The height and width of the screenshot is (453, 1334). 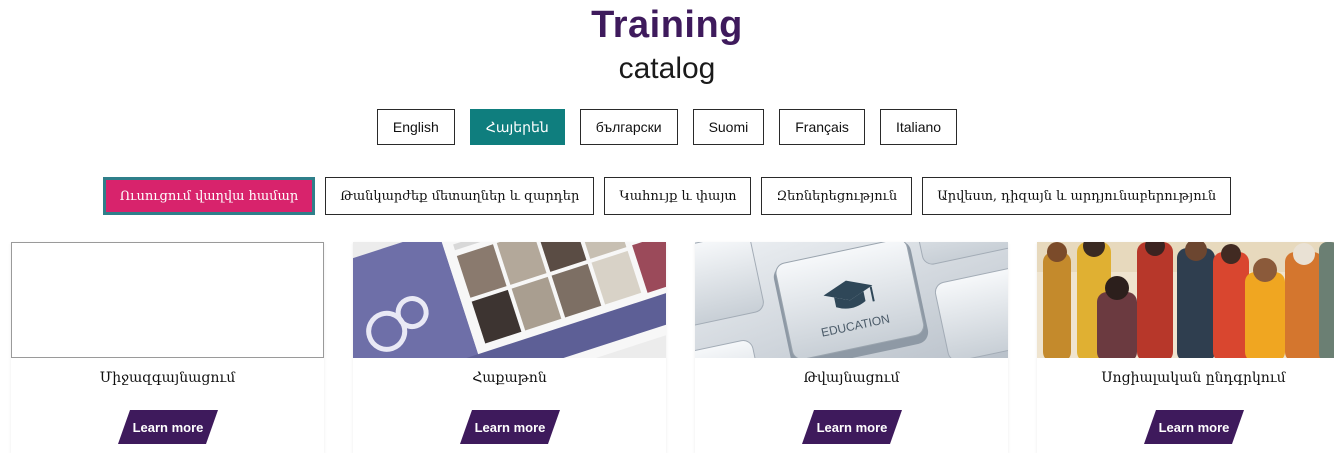 What do you see at coordinates (167, 300) in the screenshot?
I see `card-image-placeholder` at bounding box center [167, 300].